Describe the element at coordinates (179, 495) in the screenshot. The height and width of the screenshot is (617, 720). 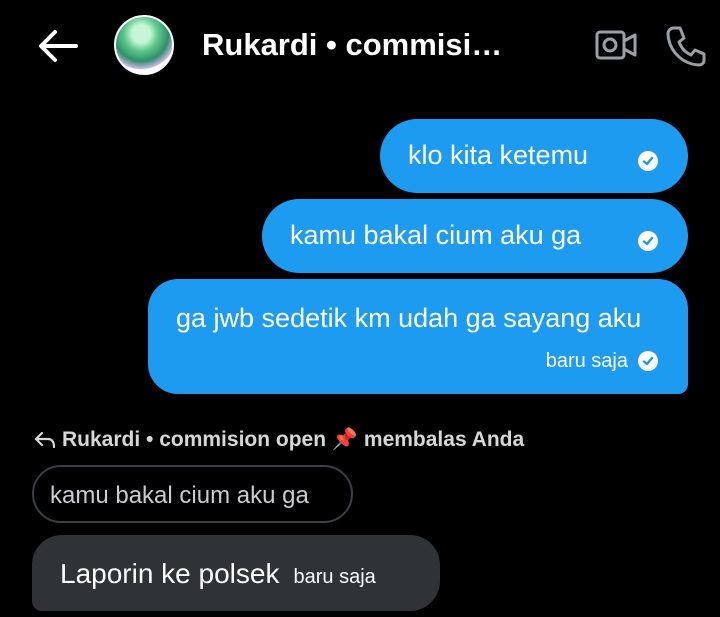
I see `quoted-text: kamu bakal cium aku ga` at that location.